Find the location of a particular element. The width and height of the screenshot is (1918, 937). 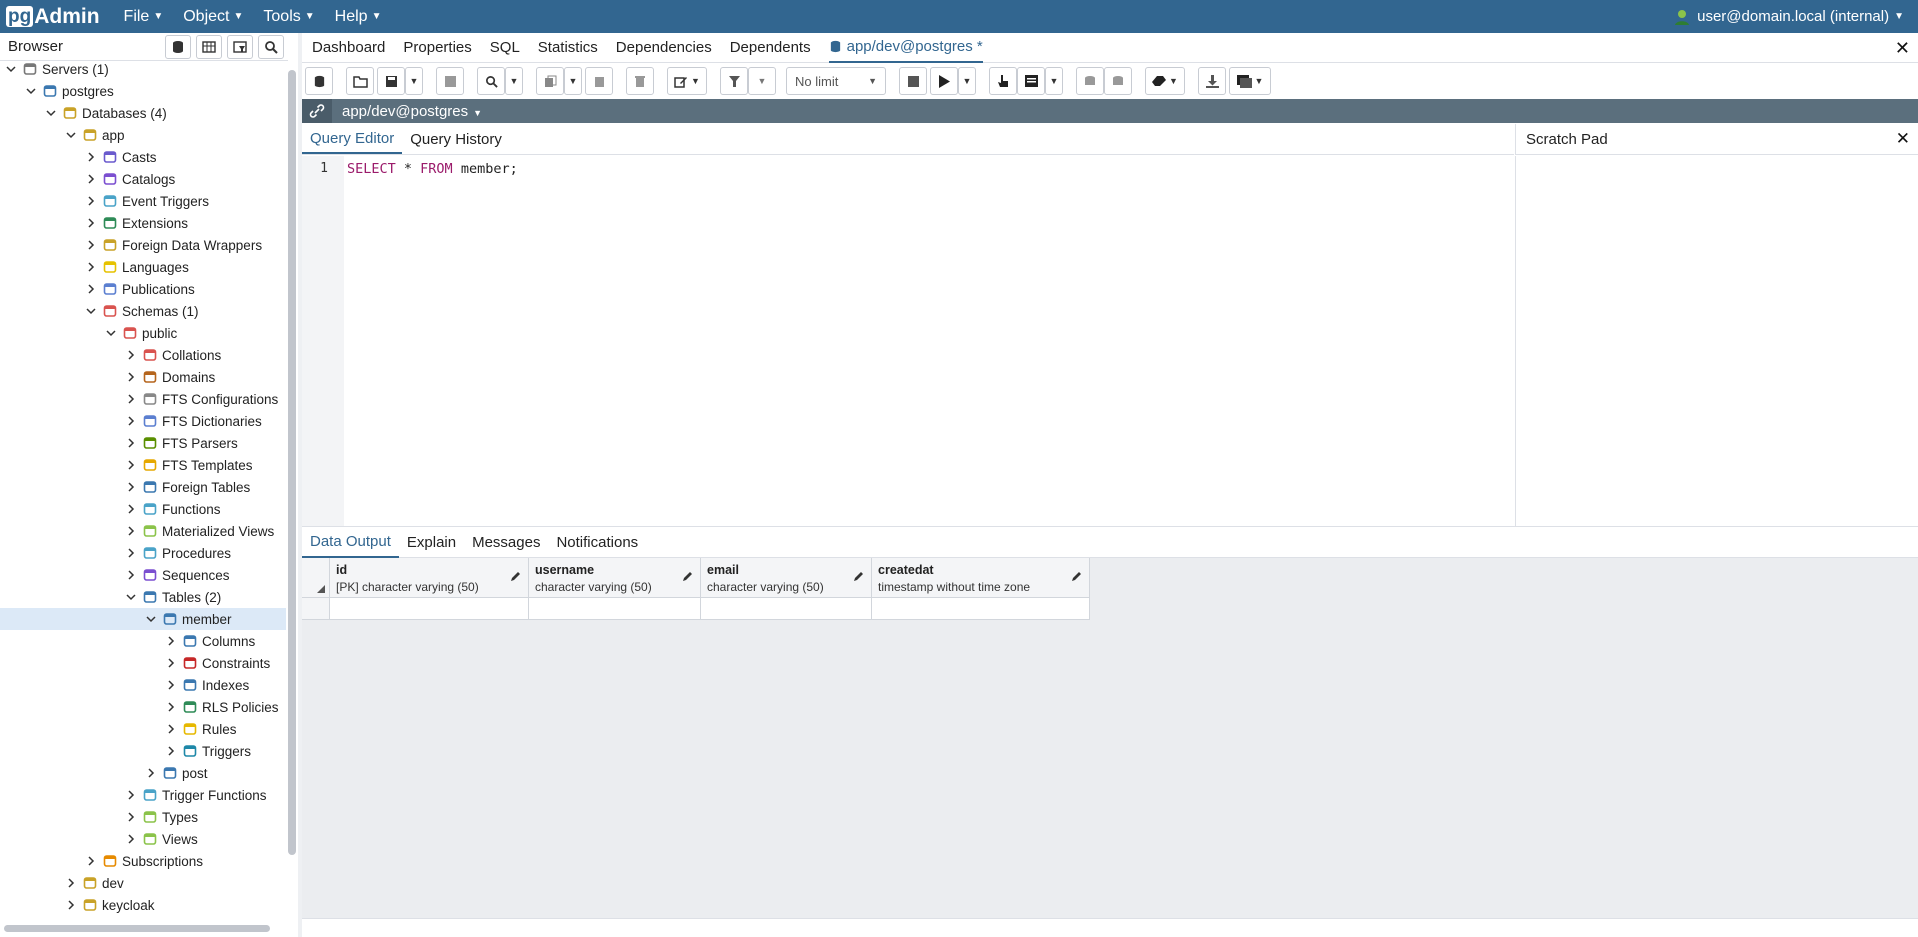

tree-node-types: Types is located at coordinates (161, 817).